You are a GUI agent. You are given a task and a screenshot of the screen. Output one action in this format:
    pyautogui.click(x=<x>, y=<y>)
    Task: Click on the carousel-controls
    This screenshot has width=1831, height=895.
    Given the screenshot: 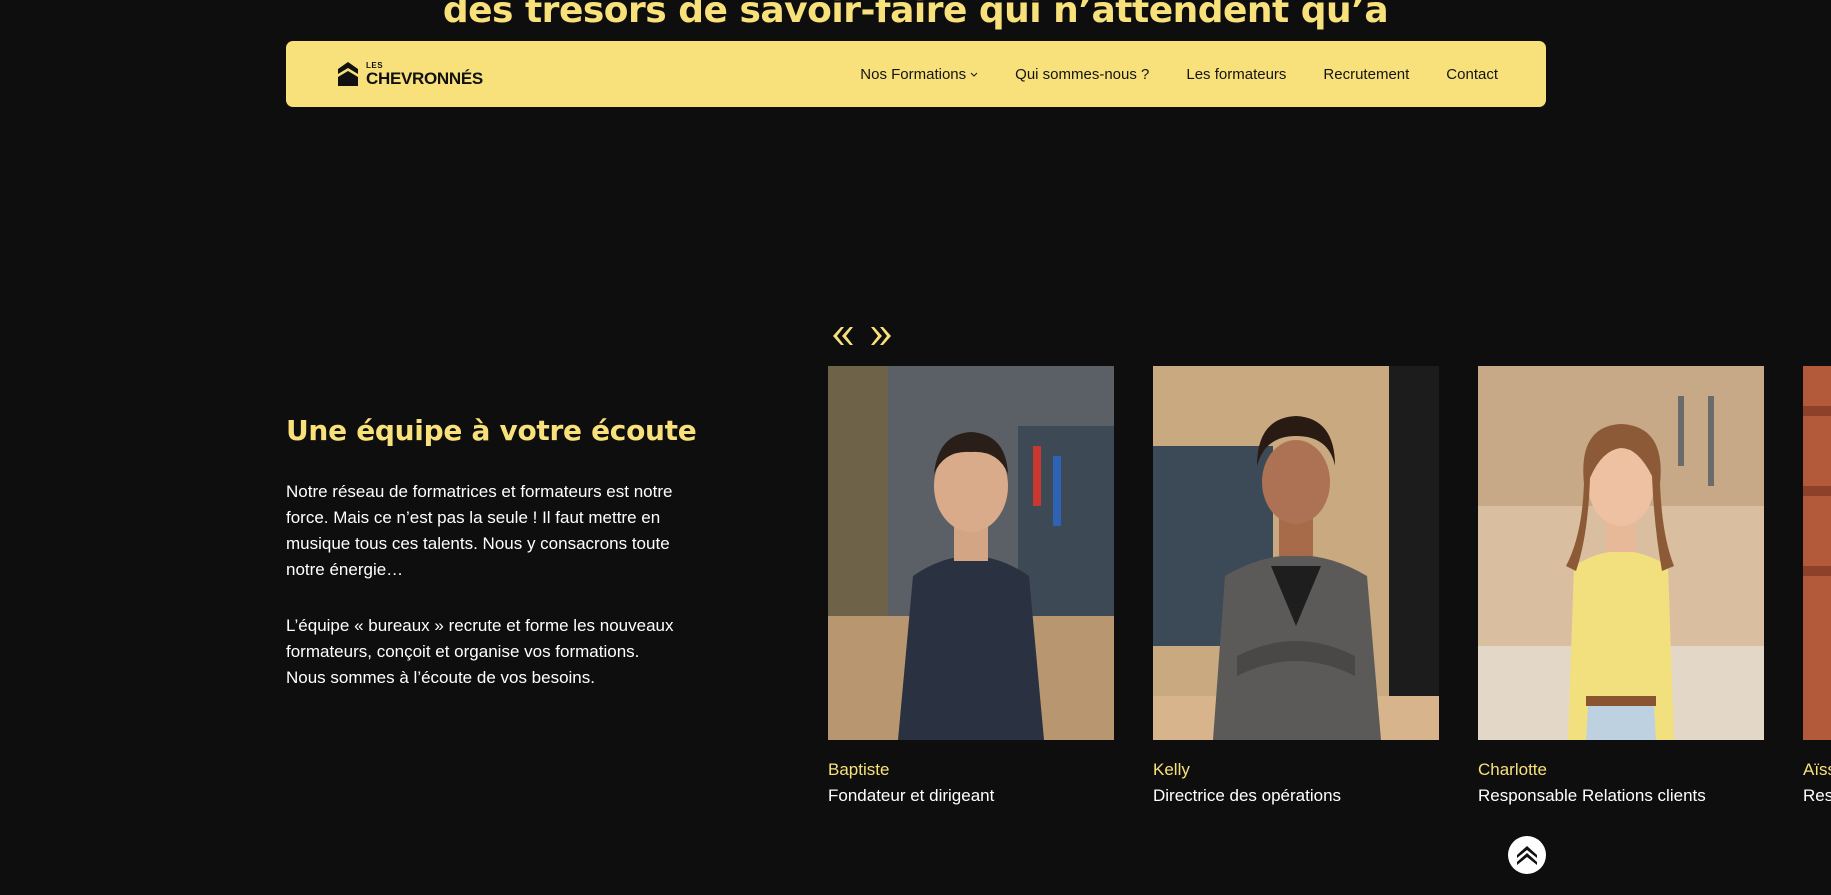 What is the action you would take?
    pyautogui.click(x=862, y=336)
    